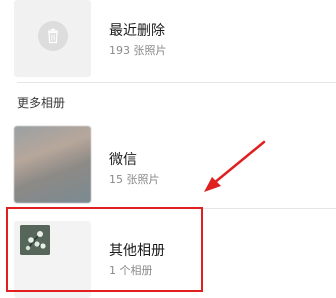 The height and width of the screenshot is (298, 336). I want to click on album-title: 微信, so click(123, 160).